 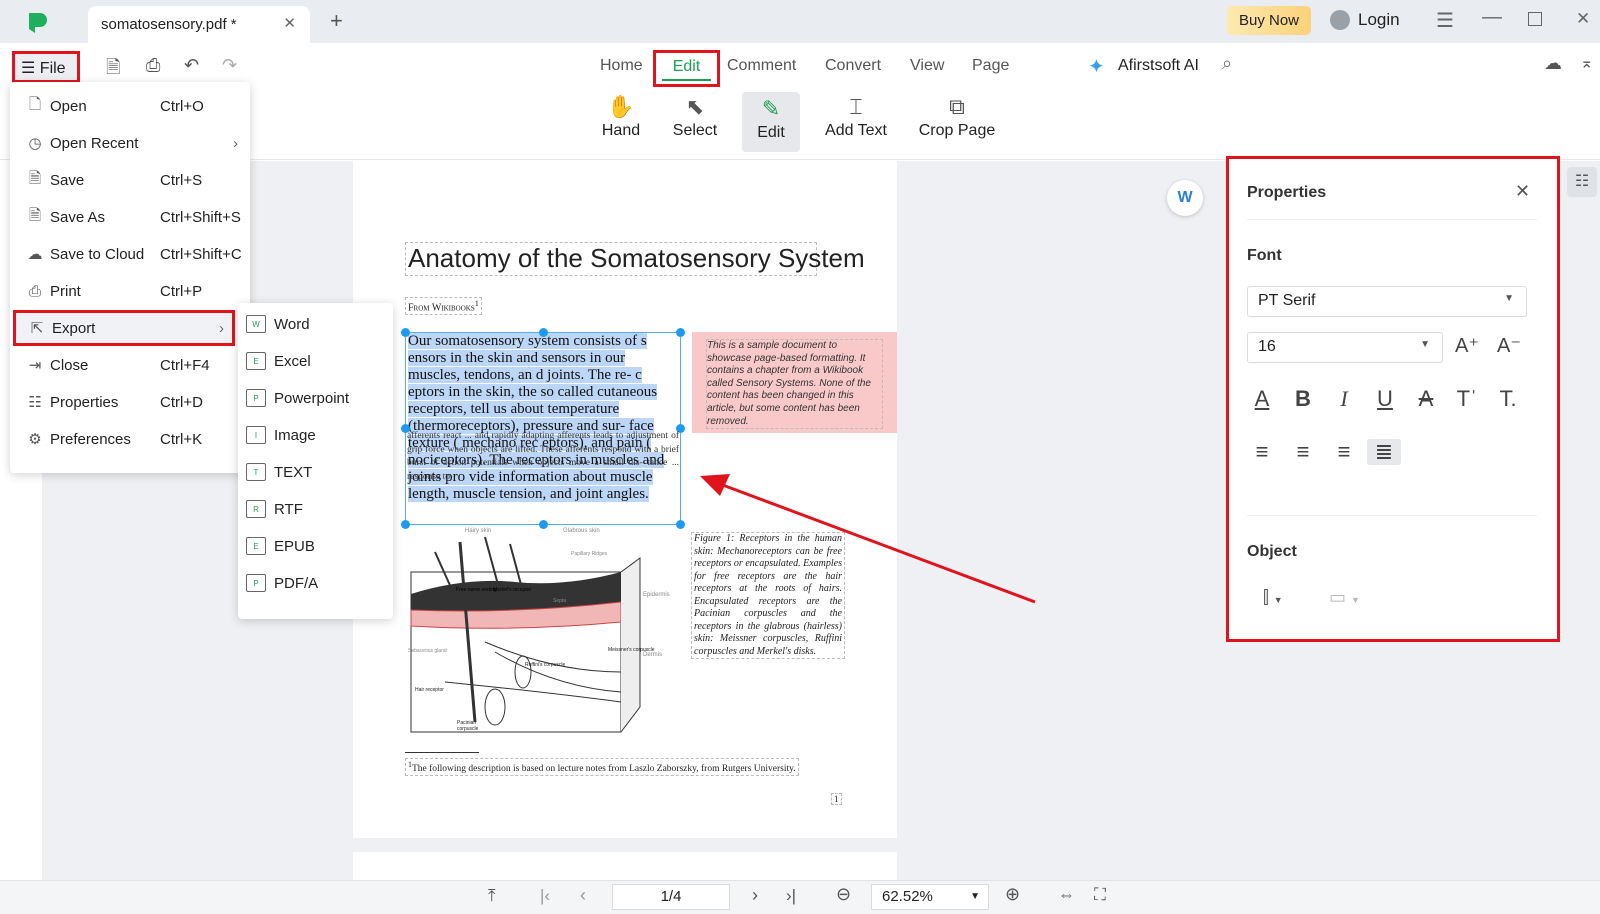 I want to click on export-item-pdfa: P PDF/A, so click(x=282, y=583).